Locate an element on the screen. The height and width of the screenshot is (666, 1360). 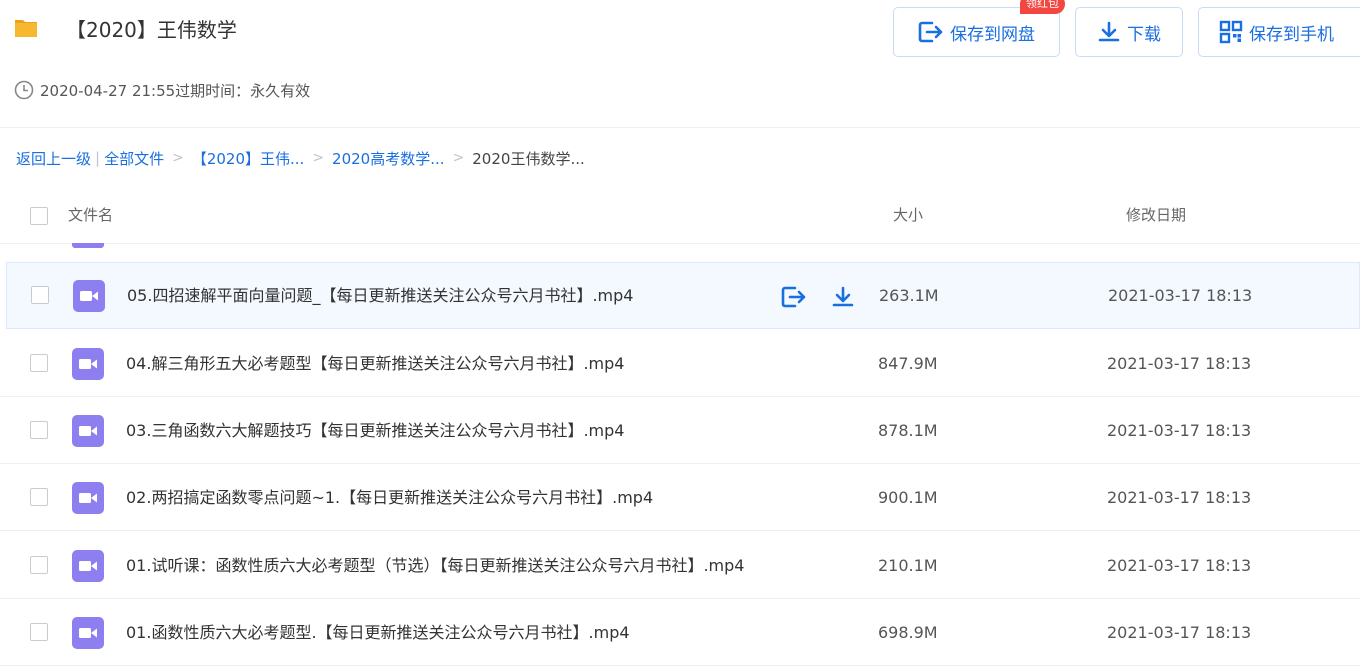
file-size: 900.1M is located at coordinates (908, 497).